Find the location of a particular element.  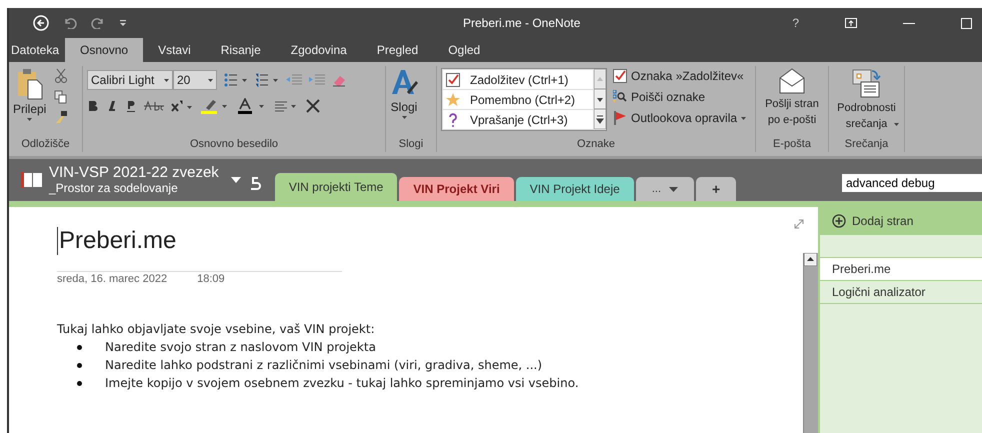

help-button: ? is located at coordinates (795, 23).